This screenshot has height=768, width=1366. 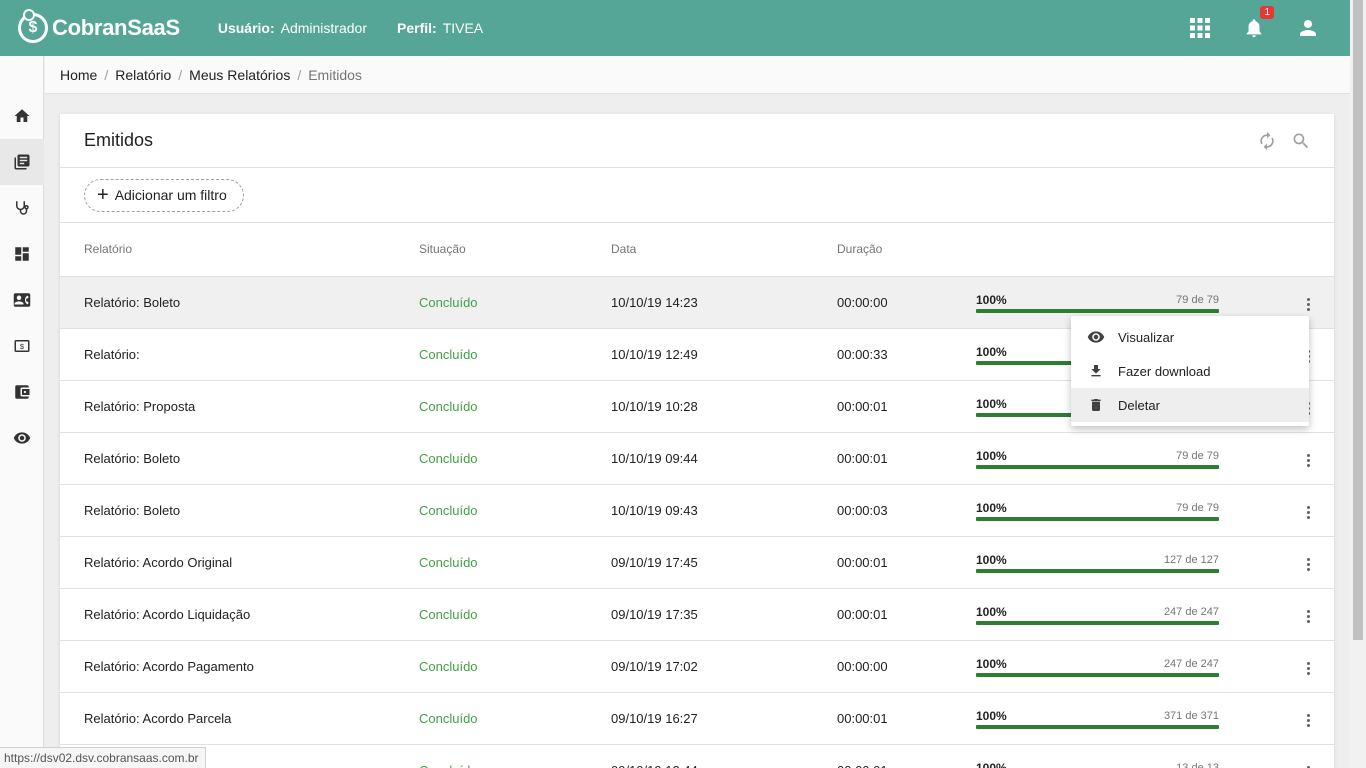 What do you see at coordinates (1190, 405) in the screenshot?
I see `menu-item-deletar: Deletar` at bounding box center [1190, 405].